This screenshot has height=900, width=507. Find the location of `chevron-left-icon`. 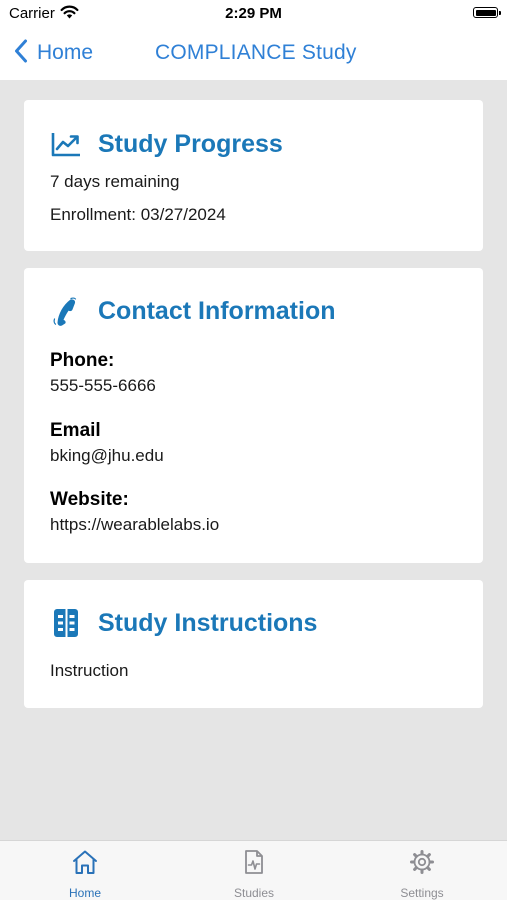

chevron-left-icon is located at coordinates (21, 53).